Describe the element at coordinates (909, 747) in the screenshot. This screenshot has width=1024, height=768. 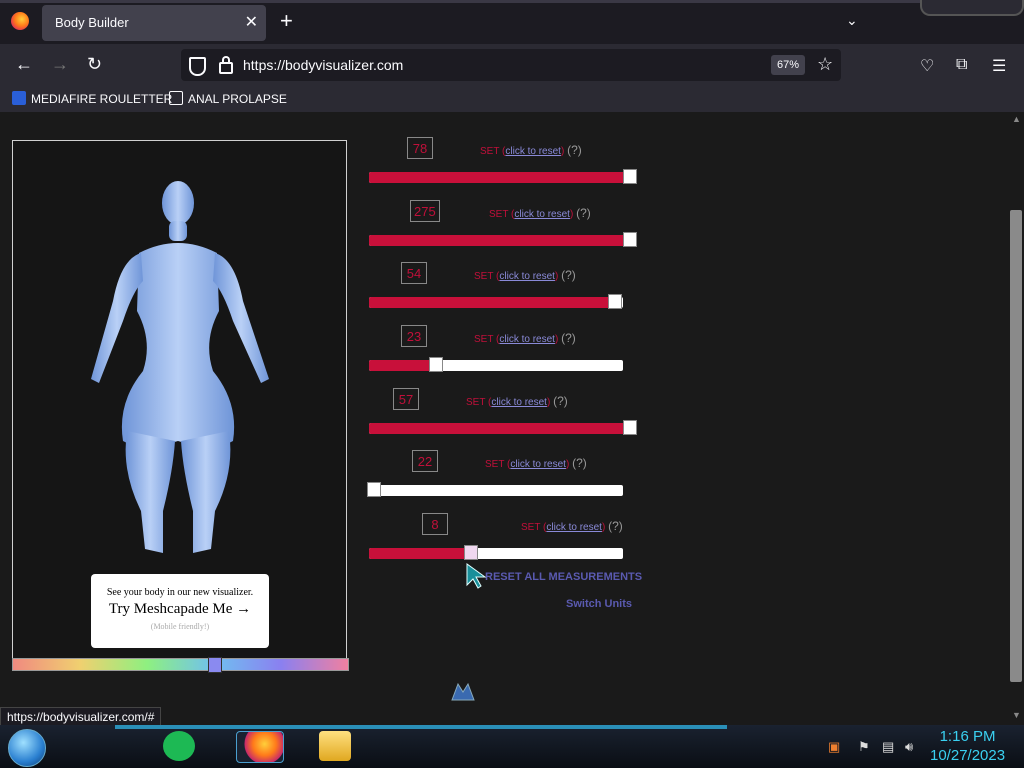
I see `volume-icon: 🔊︎` at that location.